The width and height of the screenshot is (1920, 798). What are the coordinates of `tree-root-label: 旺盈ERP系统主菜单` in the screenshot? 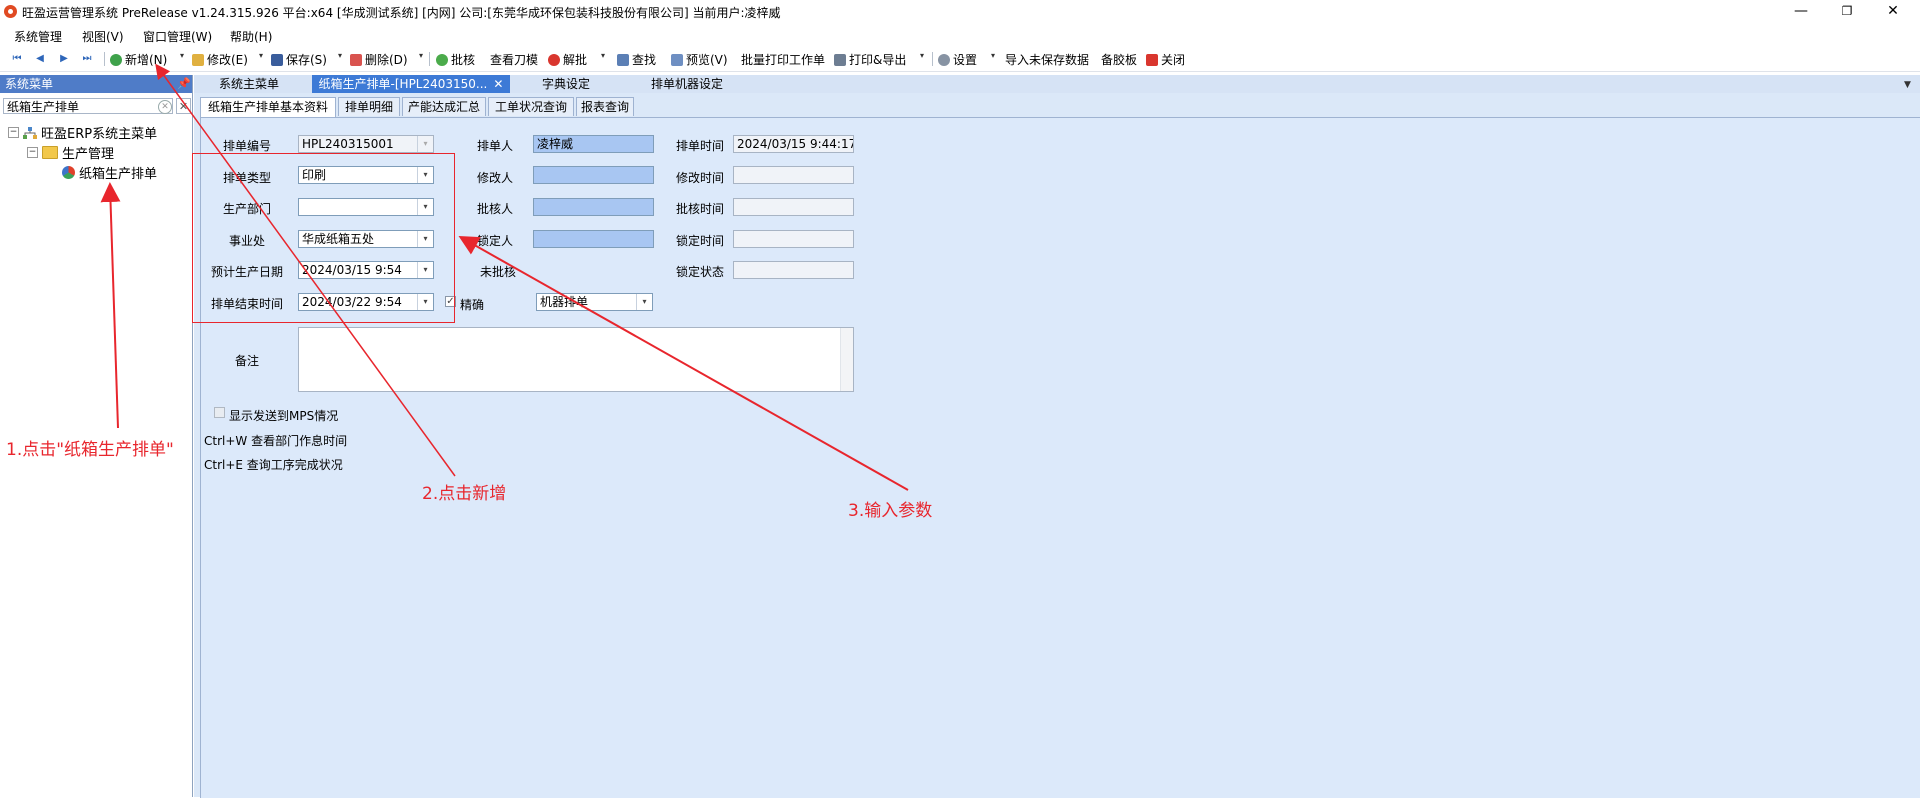 It's located at (99, 134).